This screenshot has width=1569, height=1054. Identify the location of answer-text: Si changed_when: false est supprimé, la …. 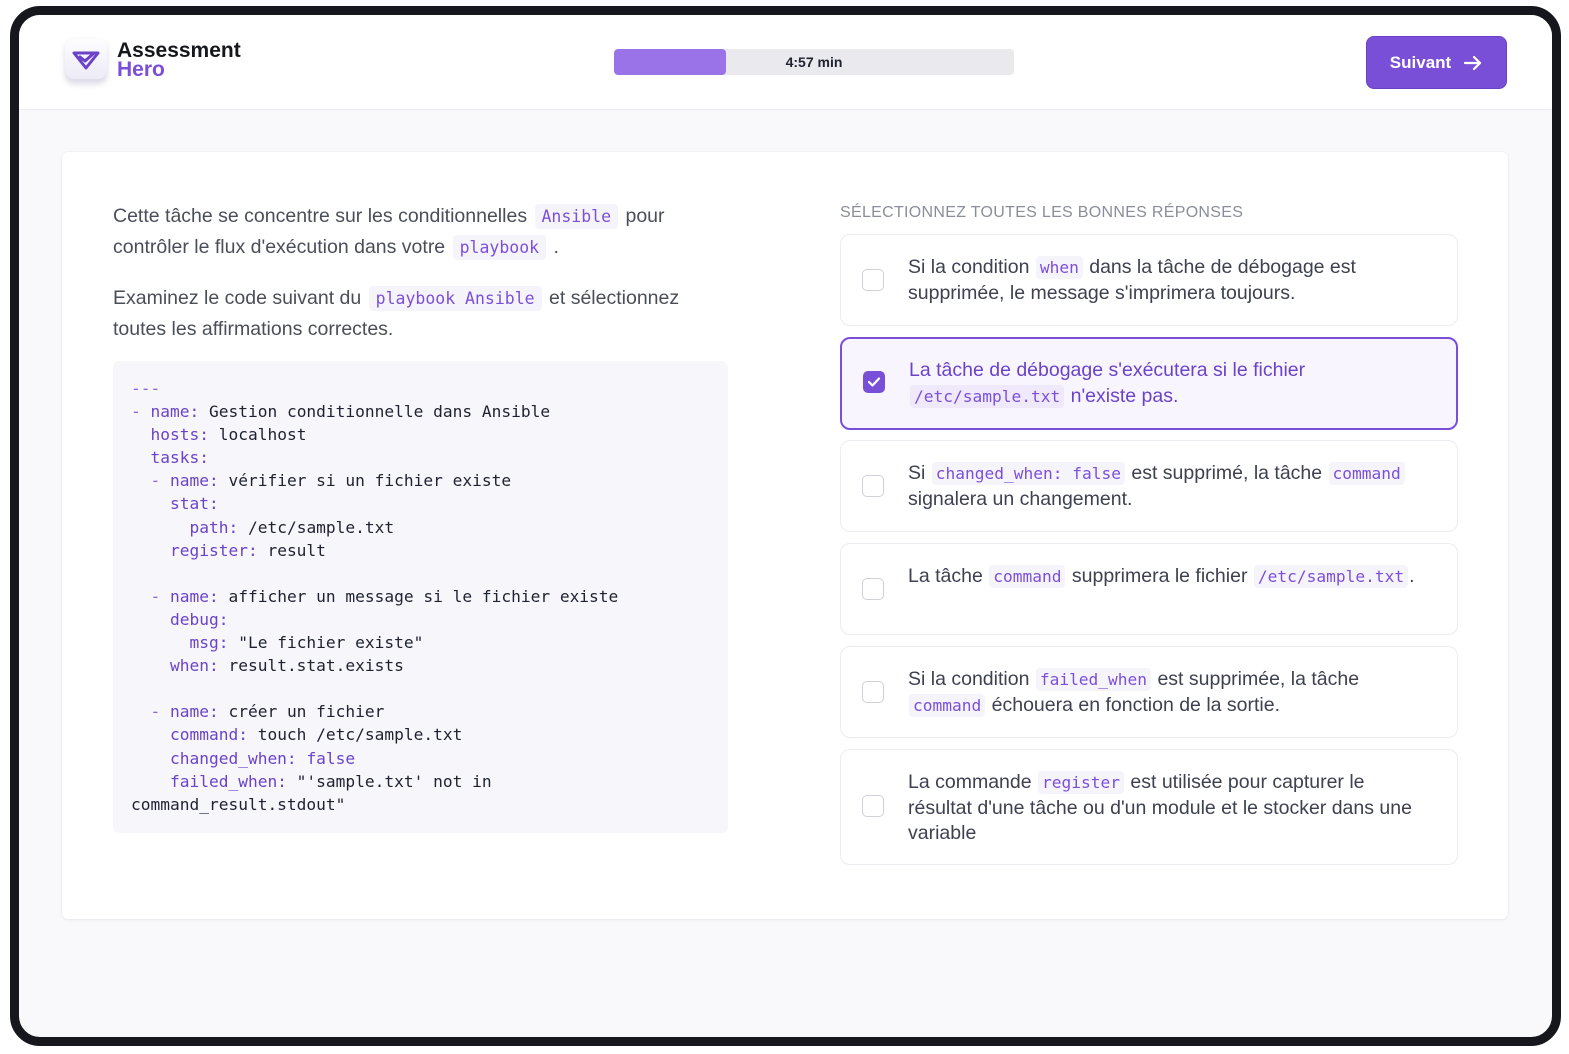
(1167, 486).